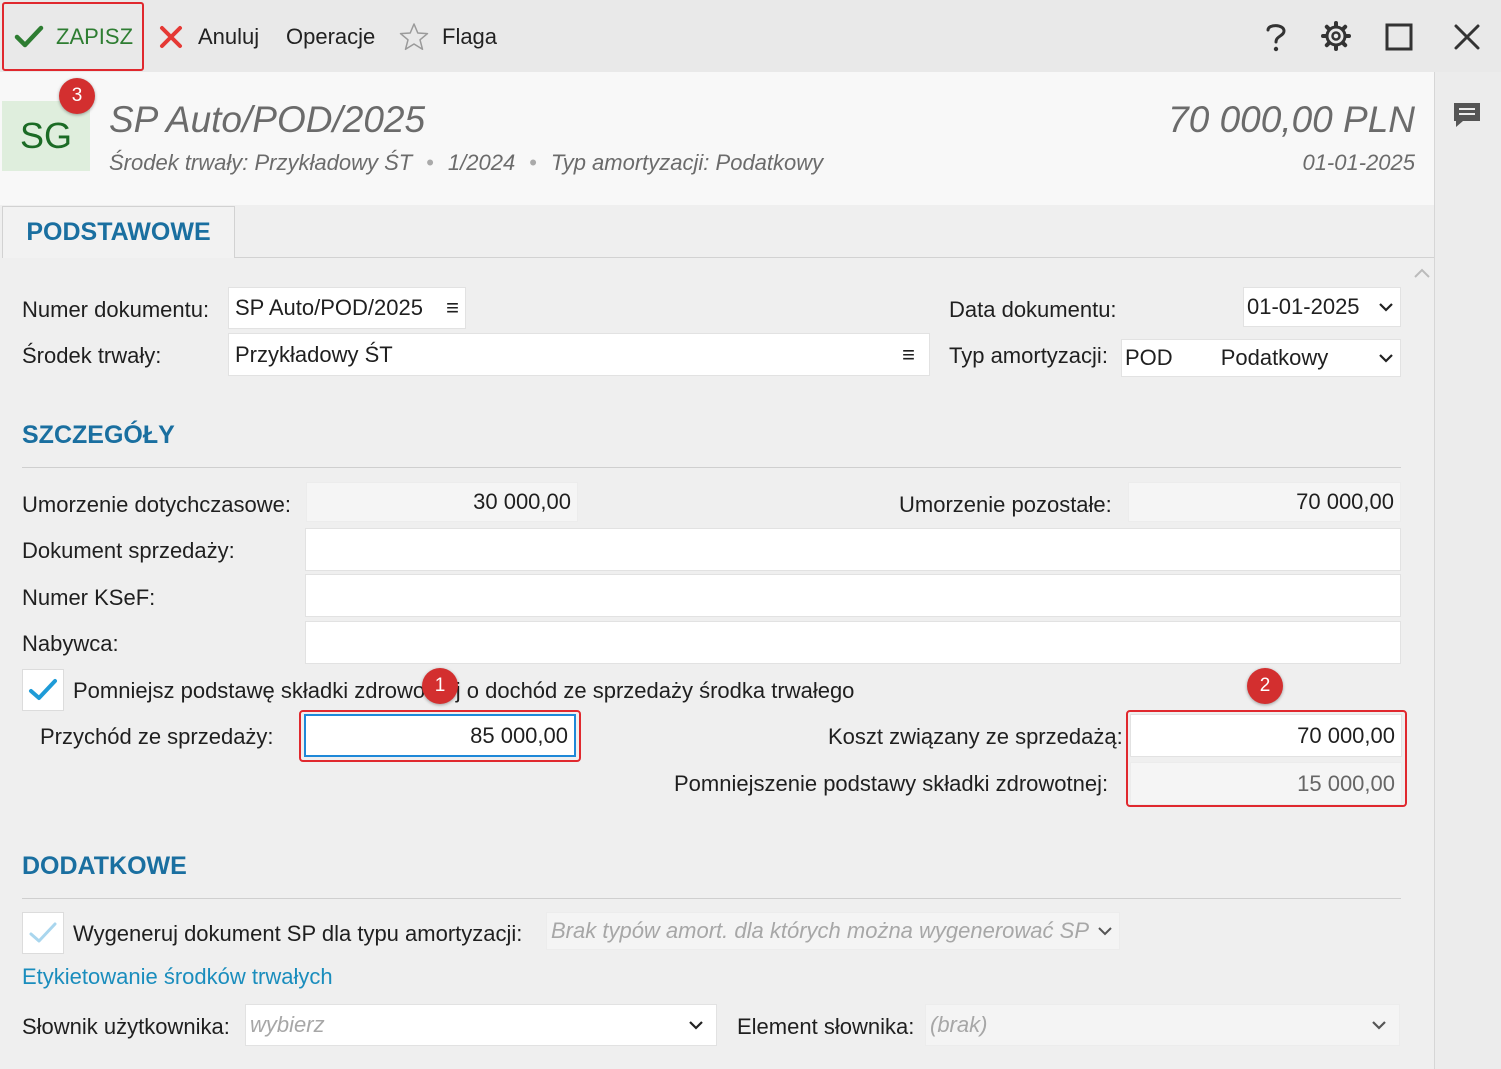 The image size is (1501, 1069). I want to click on asset-field: Przykładowy ŚT ≡, so click(579, 354).